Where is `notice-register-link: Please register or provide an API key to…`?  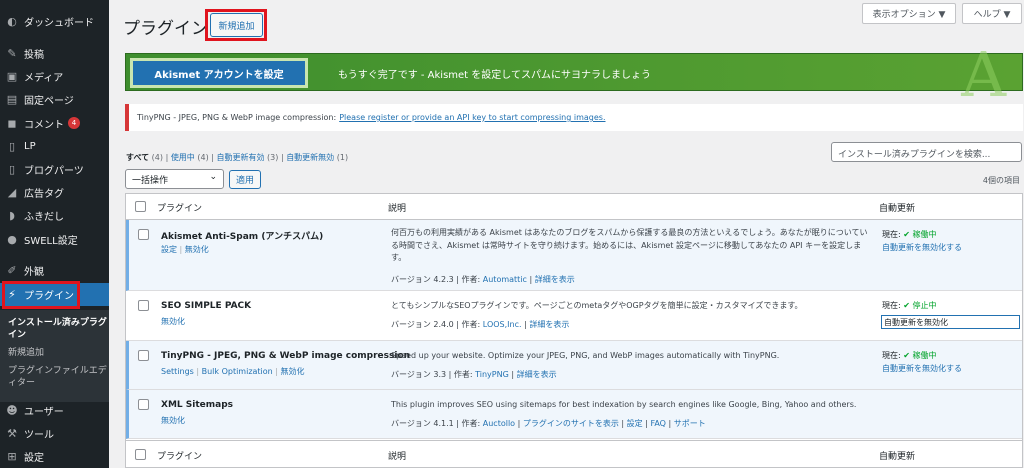 notice-register-link: Please register or provide an API key to… is located at coordinates (472, 117).